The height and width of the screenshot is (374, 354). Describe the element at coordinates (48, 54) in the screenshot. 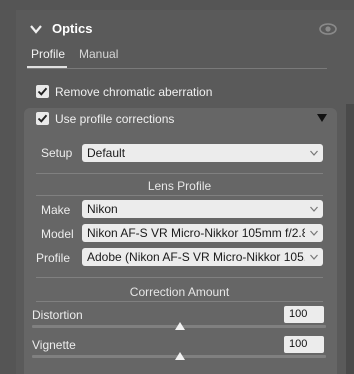

I see `tab-profile: Profile` at that location.